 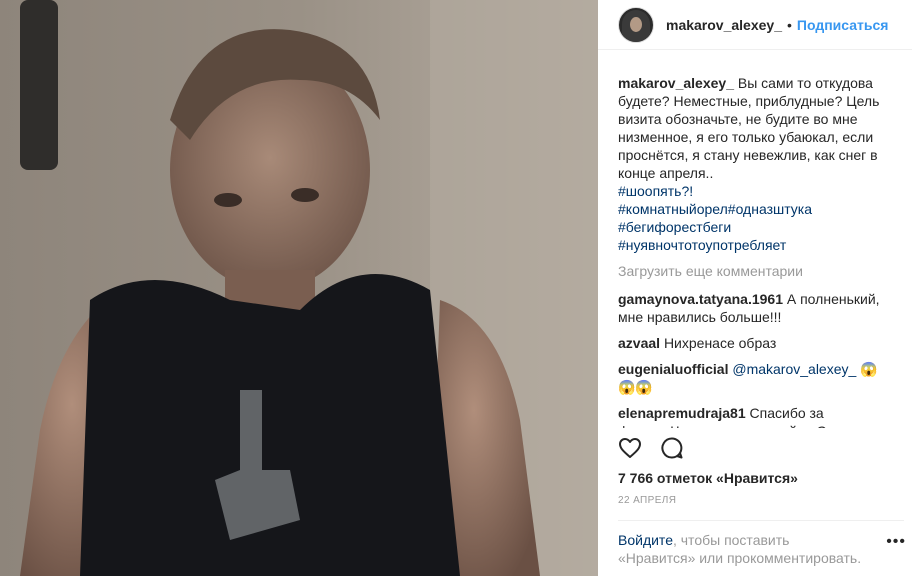 I want to click on avatar-face-shape, so click(x=636, y=24).